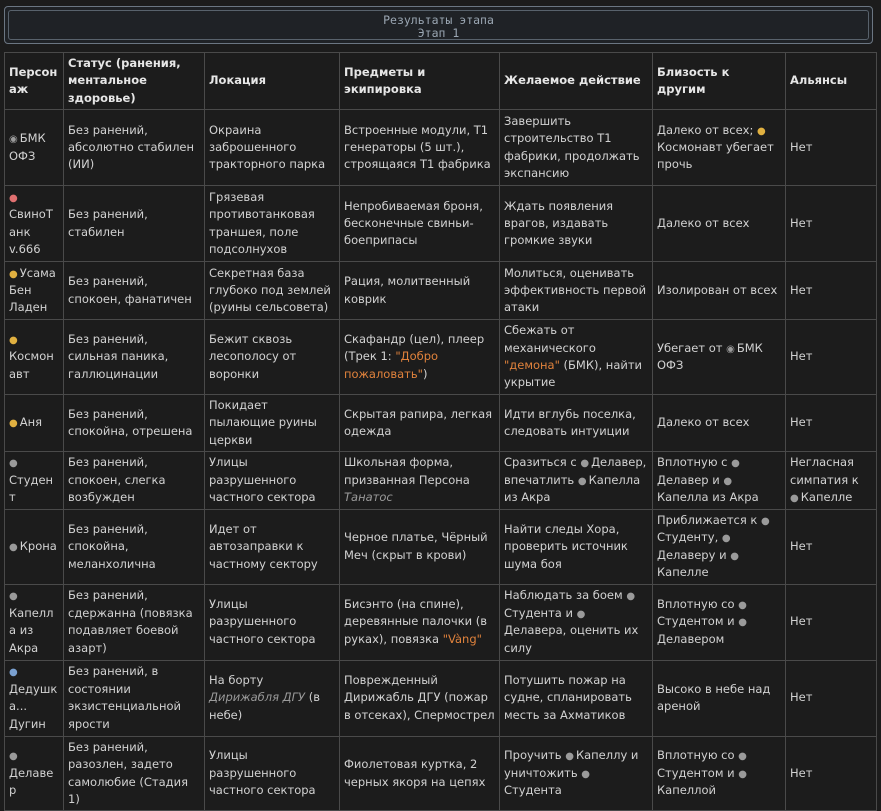 This screenshot has width=881, height=811. I want to click on demon-quote: "демона", so click(532, 365).